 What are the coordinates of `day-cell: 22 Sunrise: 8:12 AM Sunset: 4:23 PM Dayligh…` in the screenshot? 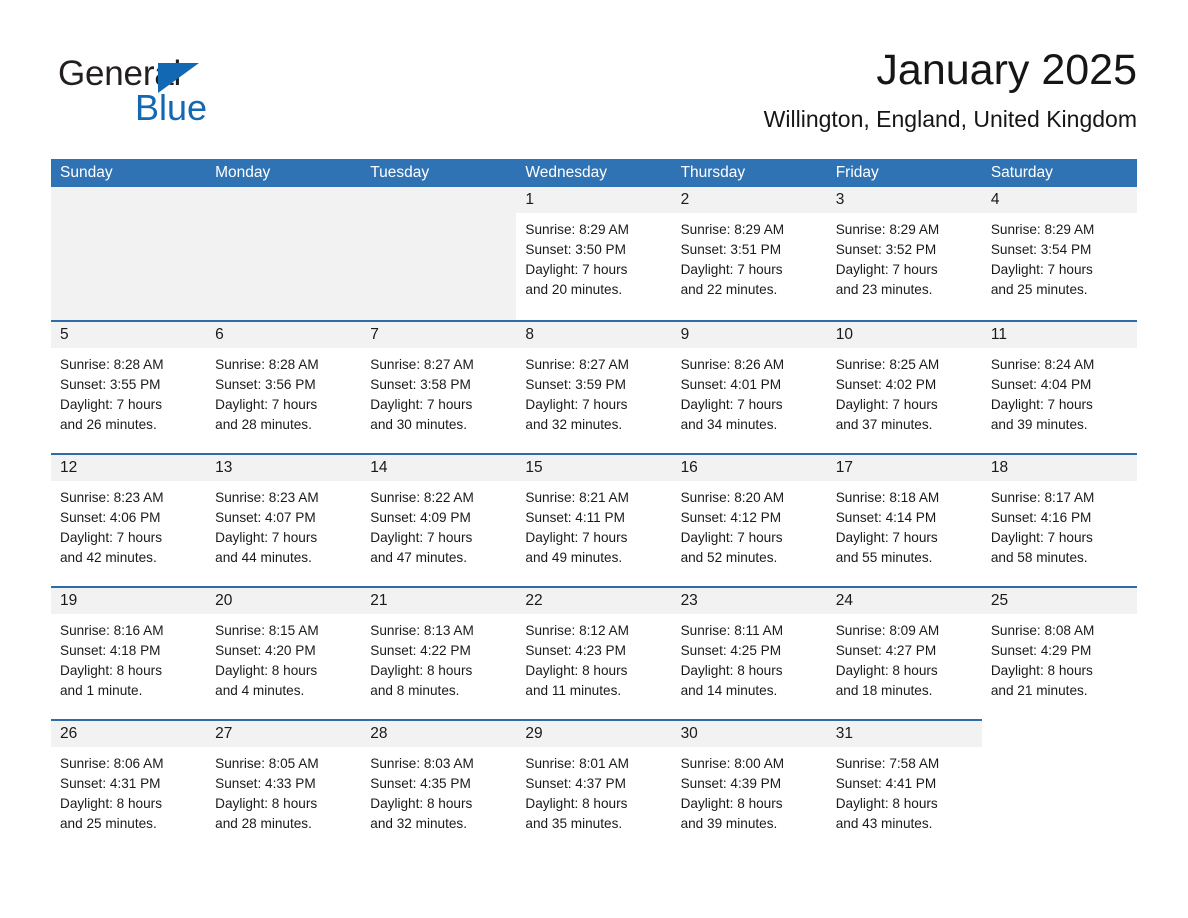 It's located at (594, 653).